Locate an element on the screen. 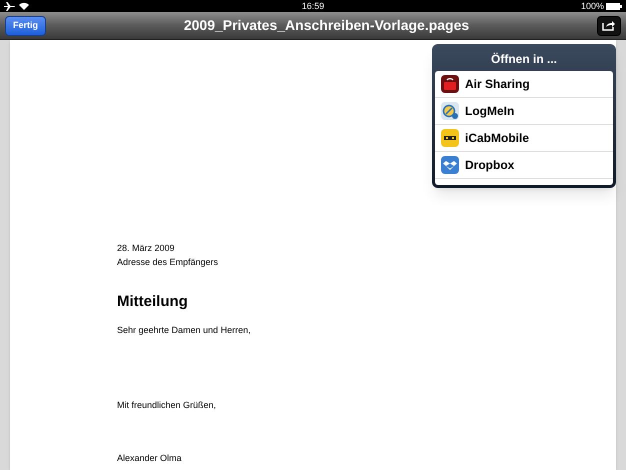 Image resolution: width=626 pixels, height=470 pixels. app-list-item: LogMeIn is located at coordinates (524, 111).